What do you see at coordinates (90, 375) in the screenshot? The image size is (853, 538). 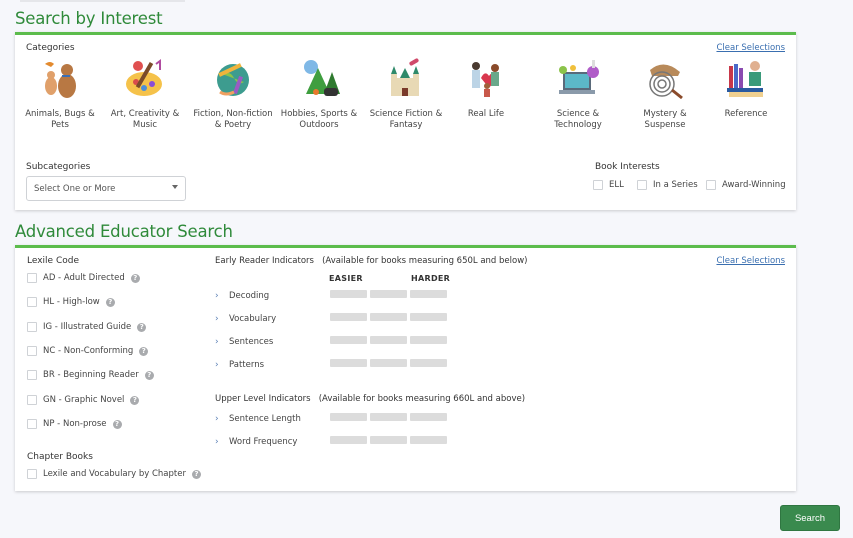 I see `lexile-br: BR - Beginning Reader?` at bounding box center [90, 375].